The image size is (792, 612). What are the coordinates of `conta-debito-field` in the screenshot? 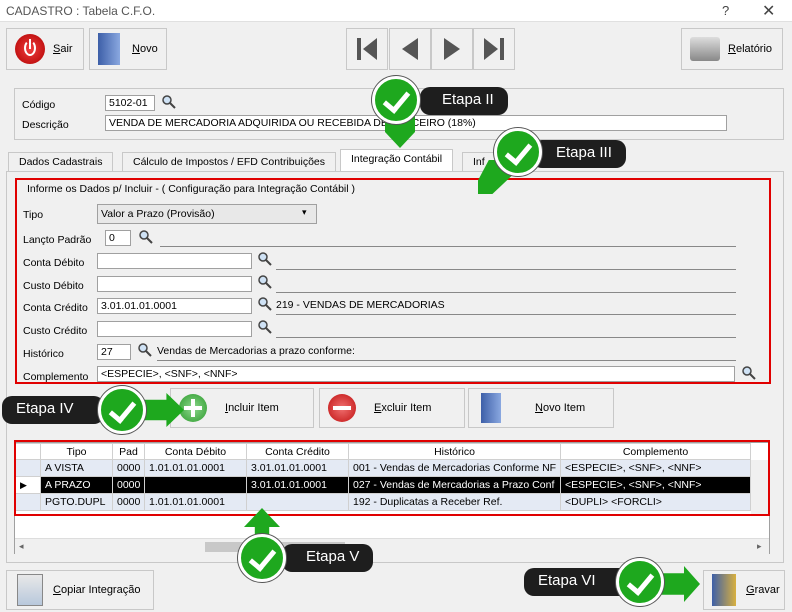 It's located at (174, 261).